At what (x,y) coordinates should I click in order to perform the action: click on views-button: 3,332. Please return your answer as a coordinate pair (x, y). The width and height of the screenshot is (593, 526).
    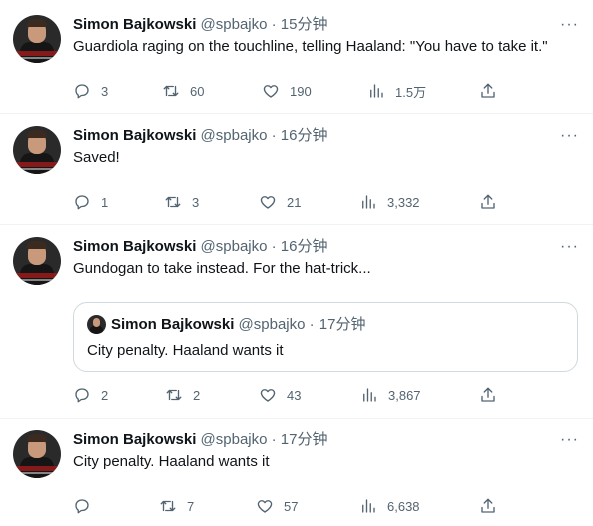
    Looking at the image, I should click on (389, 202).